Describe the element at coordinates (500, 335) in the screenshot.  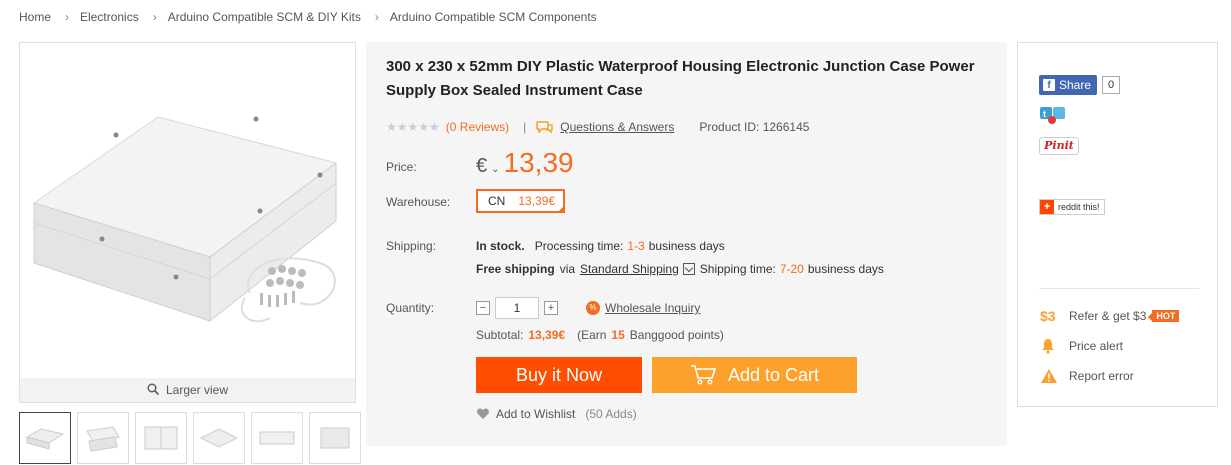
I see `subtotal-label: Subtotal:` at that location.